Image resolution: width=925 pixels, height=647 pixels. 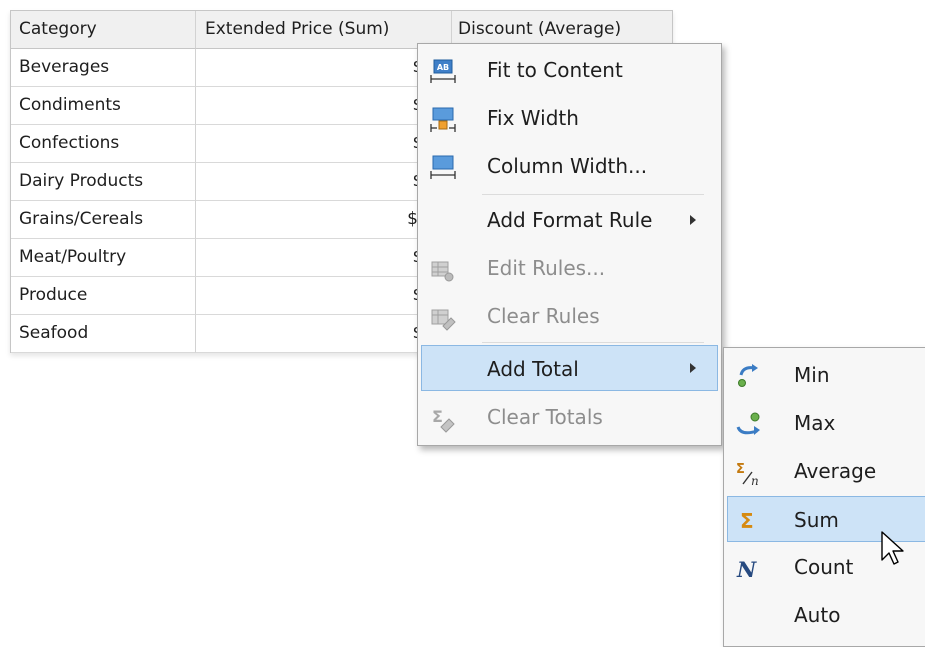 I want to click on menu-item-label: Add Total, so click(x=533, y=369).